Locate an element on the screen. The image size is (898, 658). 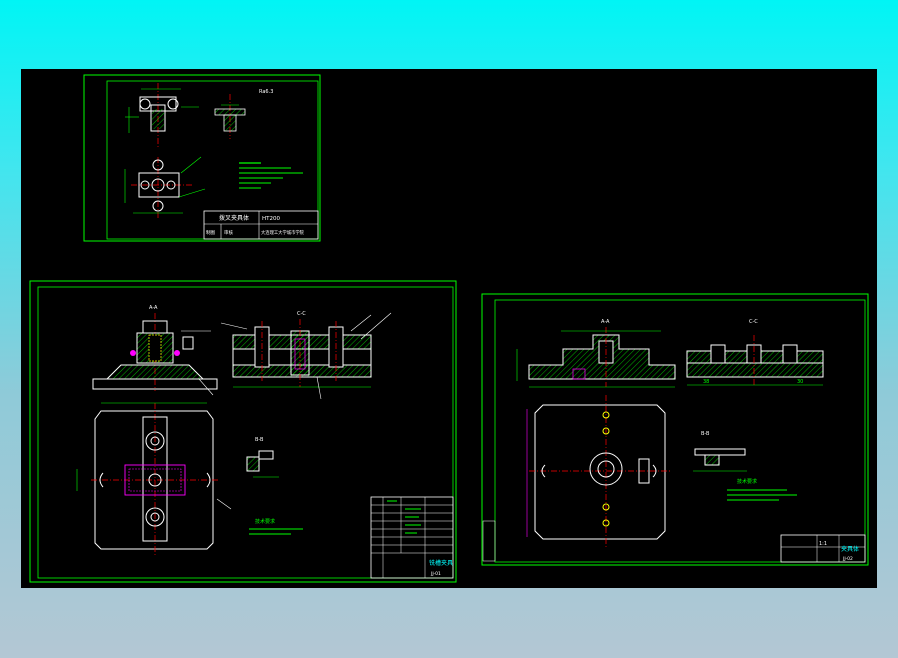
top-title-label-a: 制图 is located at coordinates (210, 232).